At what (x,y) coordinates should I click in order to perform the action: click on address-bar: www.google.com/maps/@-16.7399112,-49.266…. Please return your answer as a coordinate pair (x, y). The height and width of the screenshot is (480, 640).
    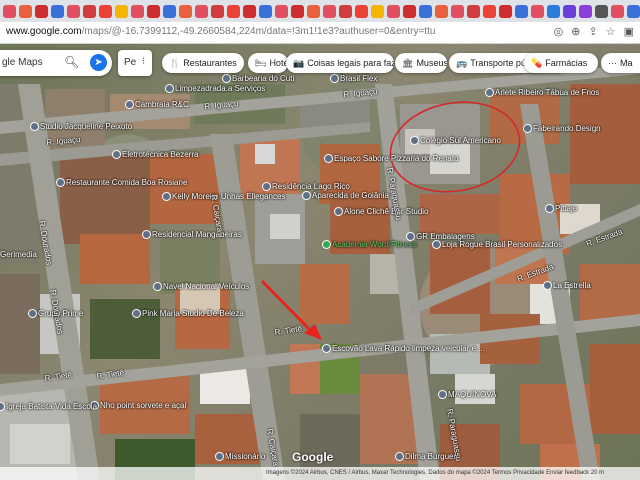
    Looking at the image, I should click on (320, 33).